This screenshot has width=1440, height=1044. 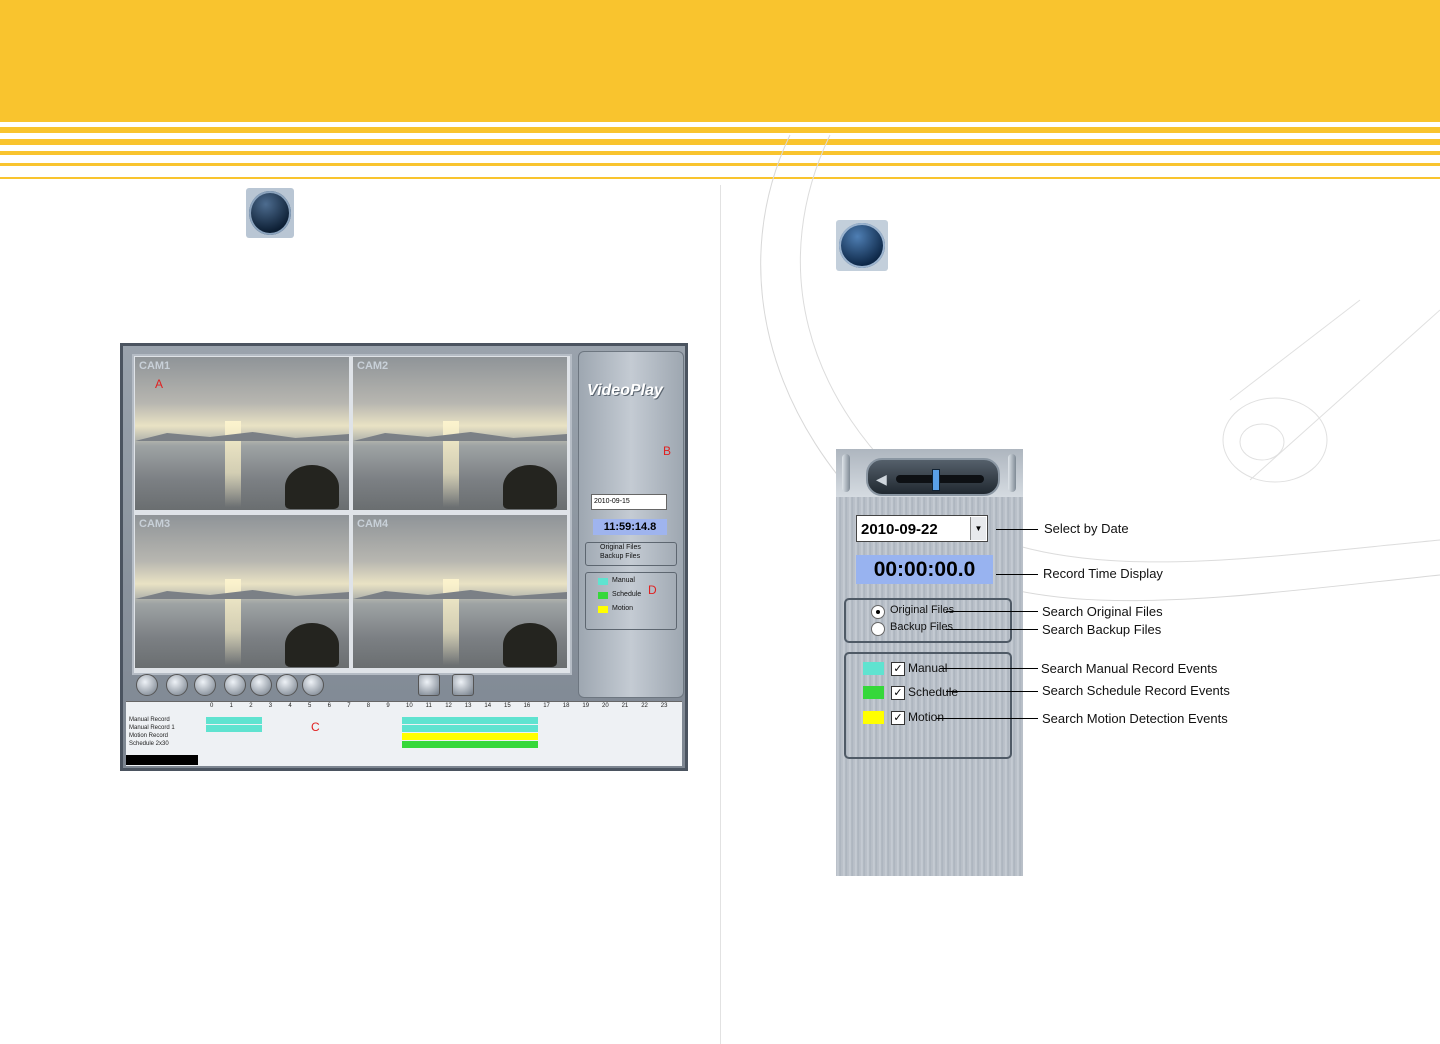 What do you see at coordinates (620, 556) in the screenshot?
I see `backup-files-option: Backup Files` at bounding box center [620, 556].